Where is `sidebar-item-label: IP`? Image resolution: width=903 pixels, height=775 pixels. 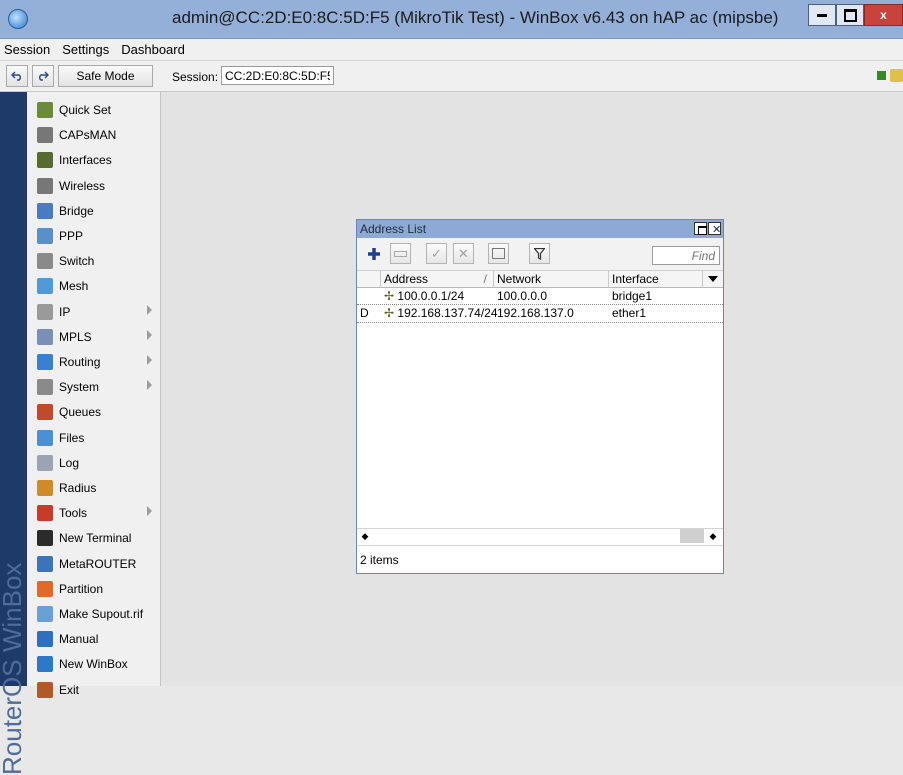
sidebar-item-label: IP is located at coordinates (65, 311).